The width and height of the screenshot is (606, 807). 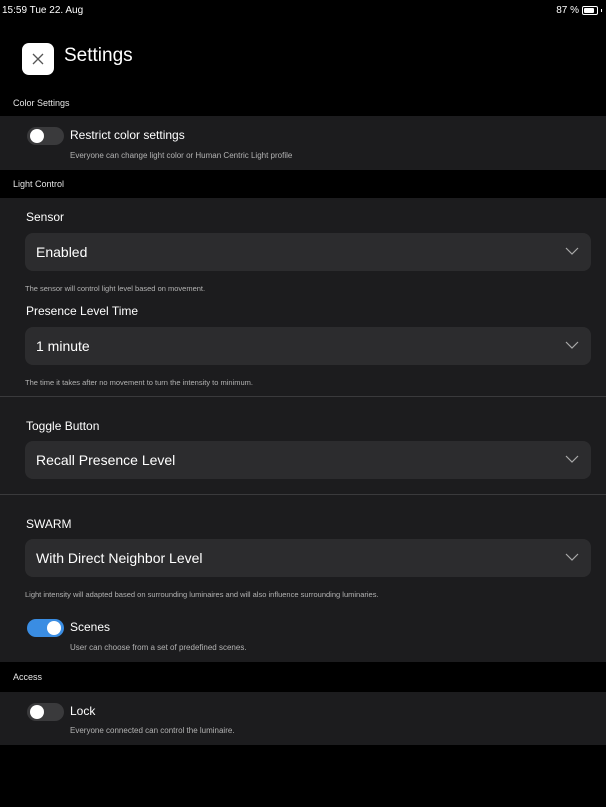 What do you see at coordinates (308, 252) in the screenshot?
I see `sensor-select: Enabled` at bounding box center [308, 252].